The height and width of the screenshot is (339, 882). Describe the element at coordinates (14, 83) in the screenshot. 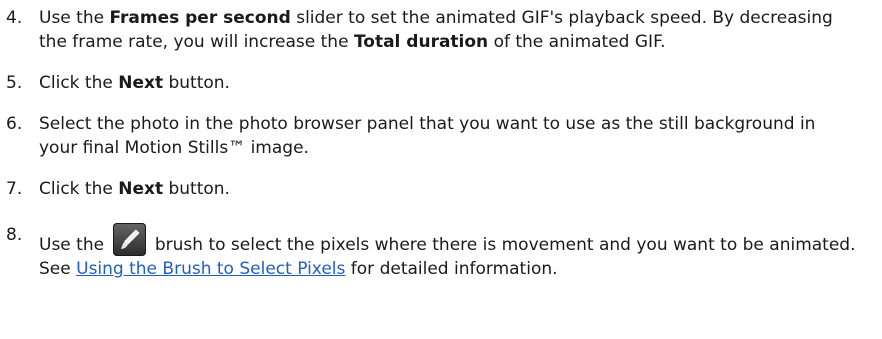

I see `step-number: 5.` at that location.